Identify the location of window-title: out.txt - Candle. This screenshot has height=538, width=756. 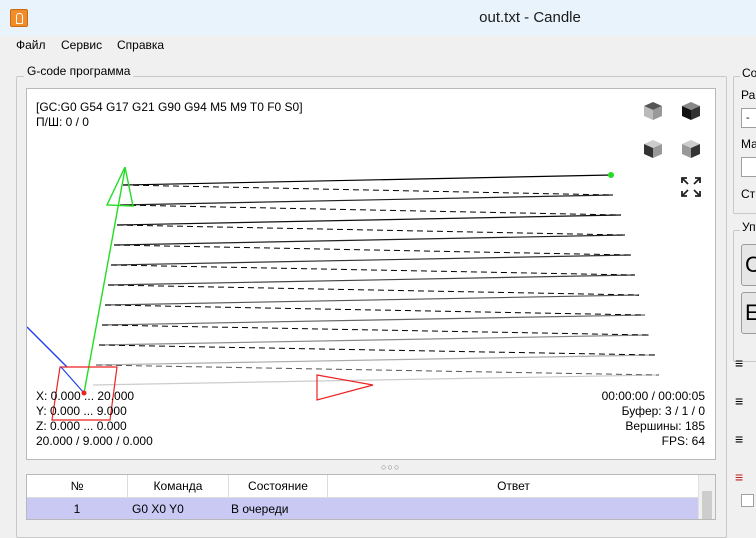
(530, 17).